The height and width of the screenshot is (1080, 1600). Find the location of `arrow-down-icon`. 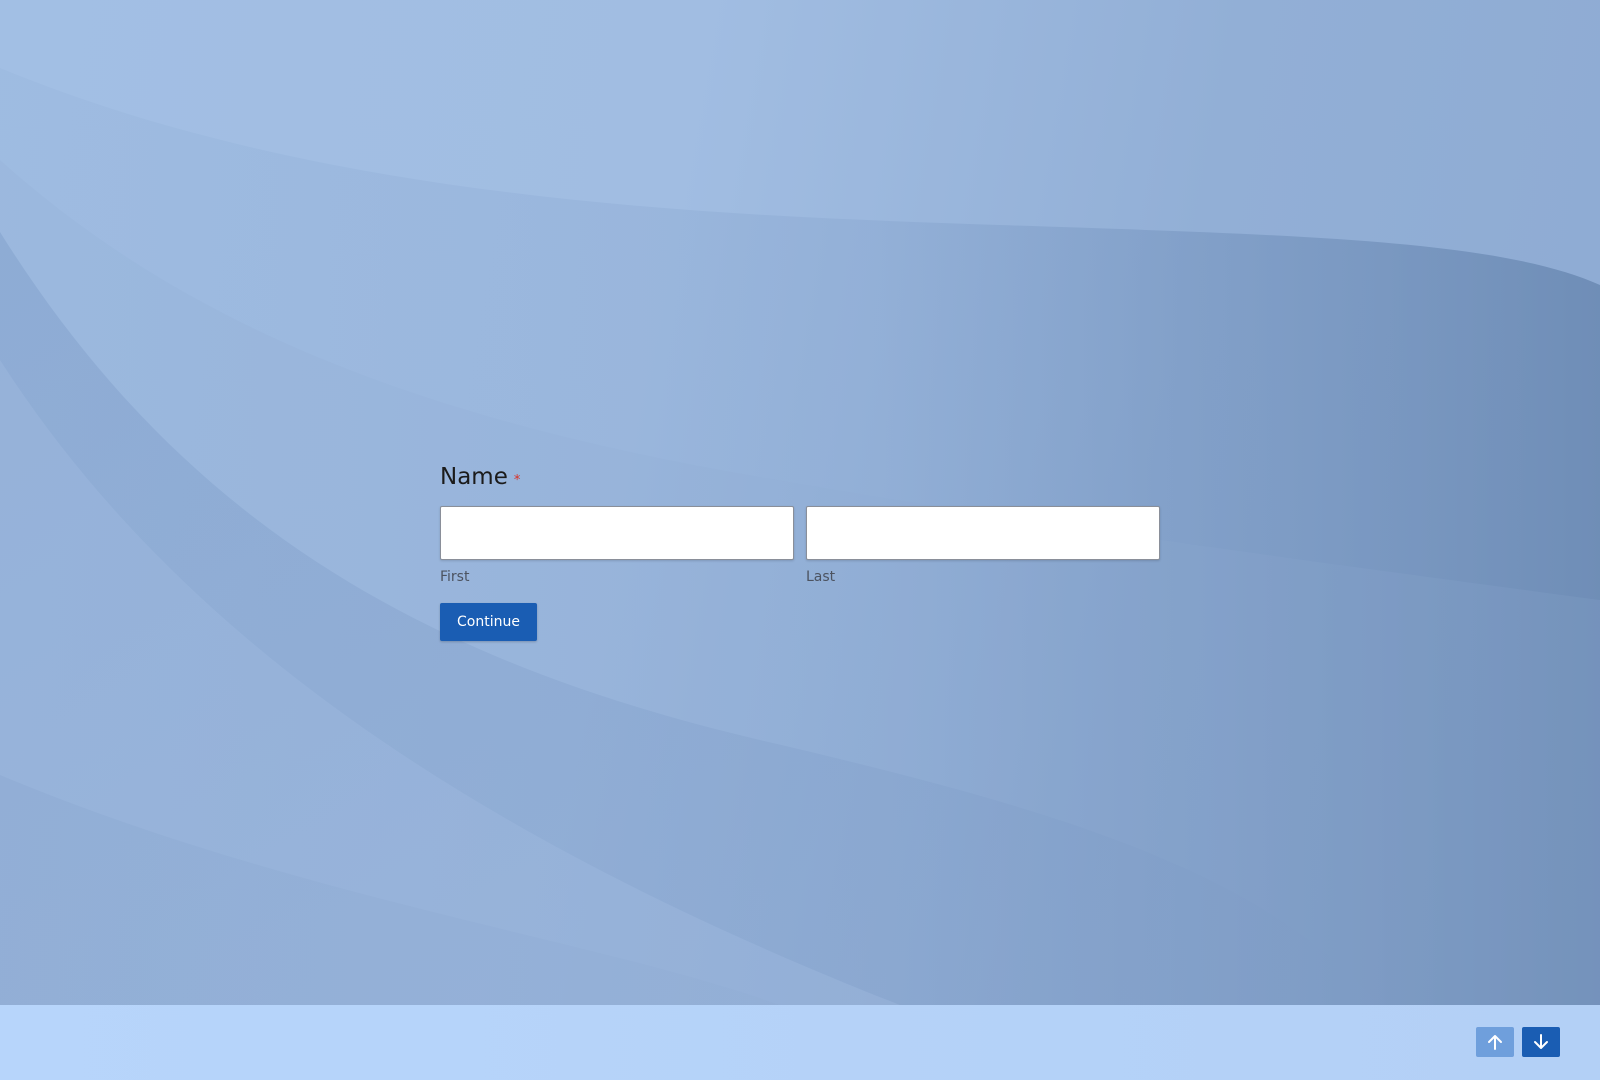

arrow-down-icon is located at coordinates (1541, 1041).